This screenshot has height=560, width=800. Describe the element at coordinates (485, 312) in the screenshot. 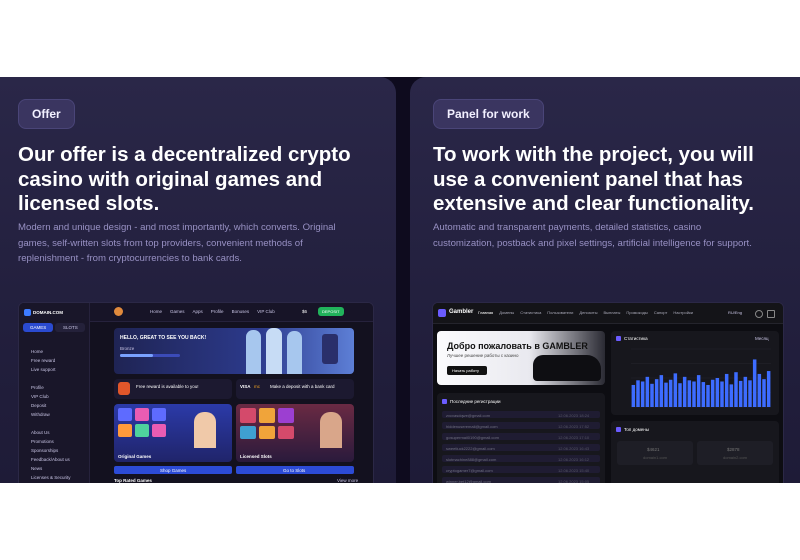

I see `nav-main: Главная` at that location.